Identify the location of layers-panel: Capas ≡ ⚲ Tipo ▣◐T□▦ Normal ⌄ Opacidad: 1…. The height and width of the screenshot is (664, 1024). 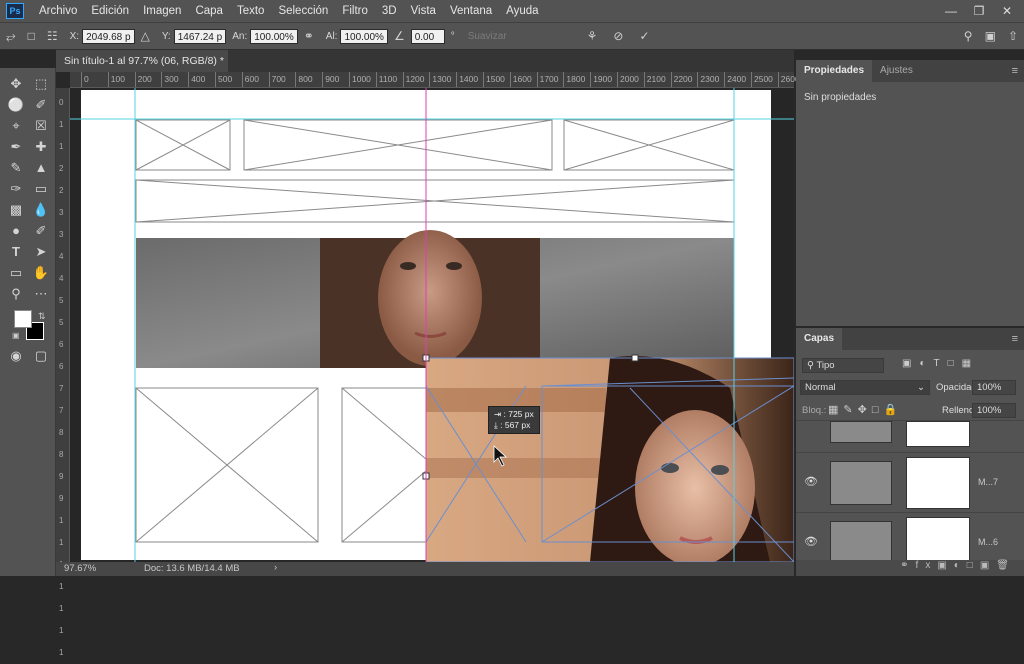
(910, 452).